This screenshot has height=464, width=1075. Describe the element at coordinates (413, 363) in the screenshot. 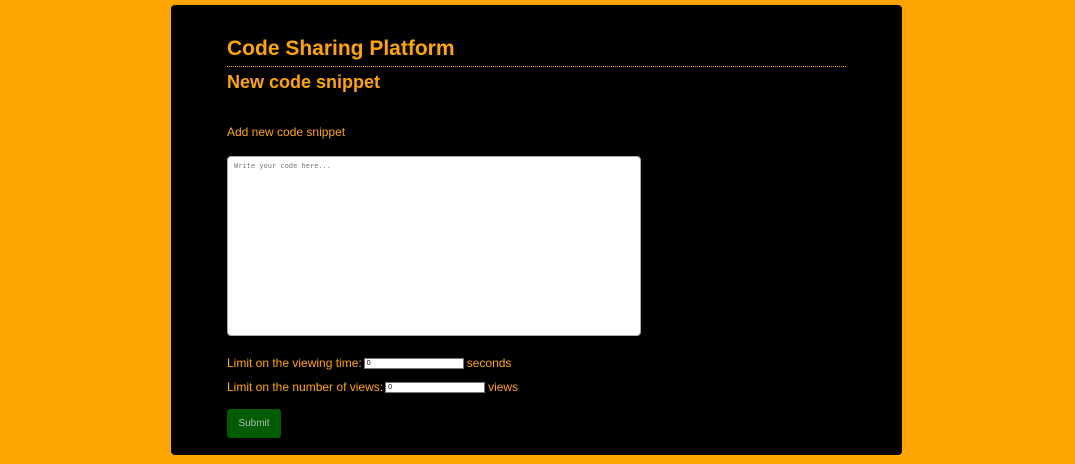

I see `time-limit-input` at that location.